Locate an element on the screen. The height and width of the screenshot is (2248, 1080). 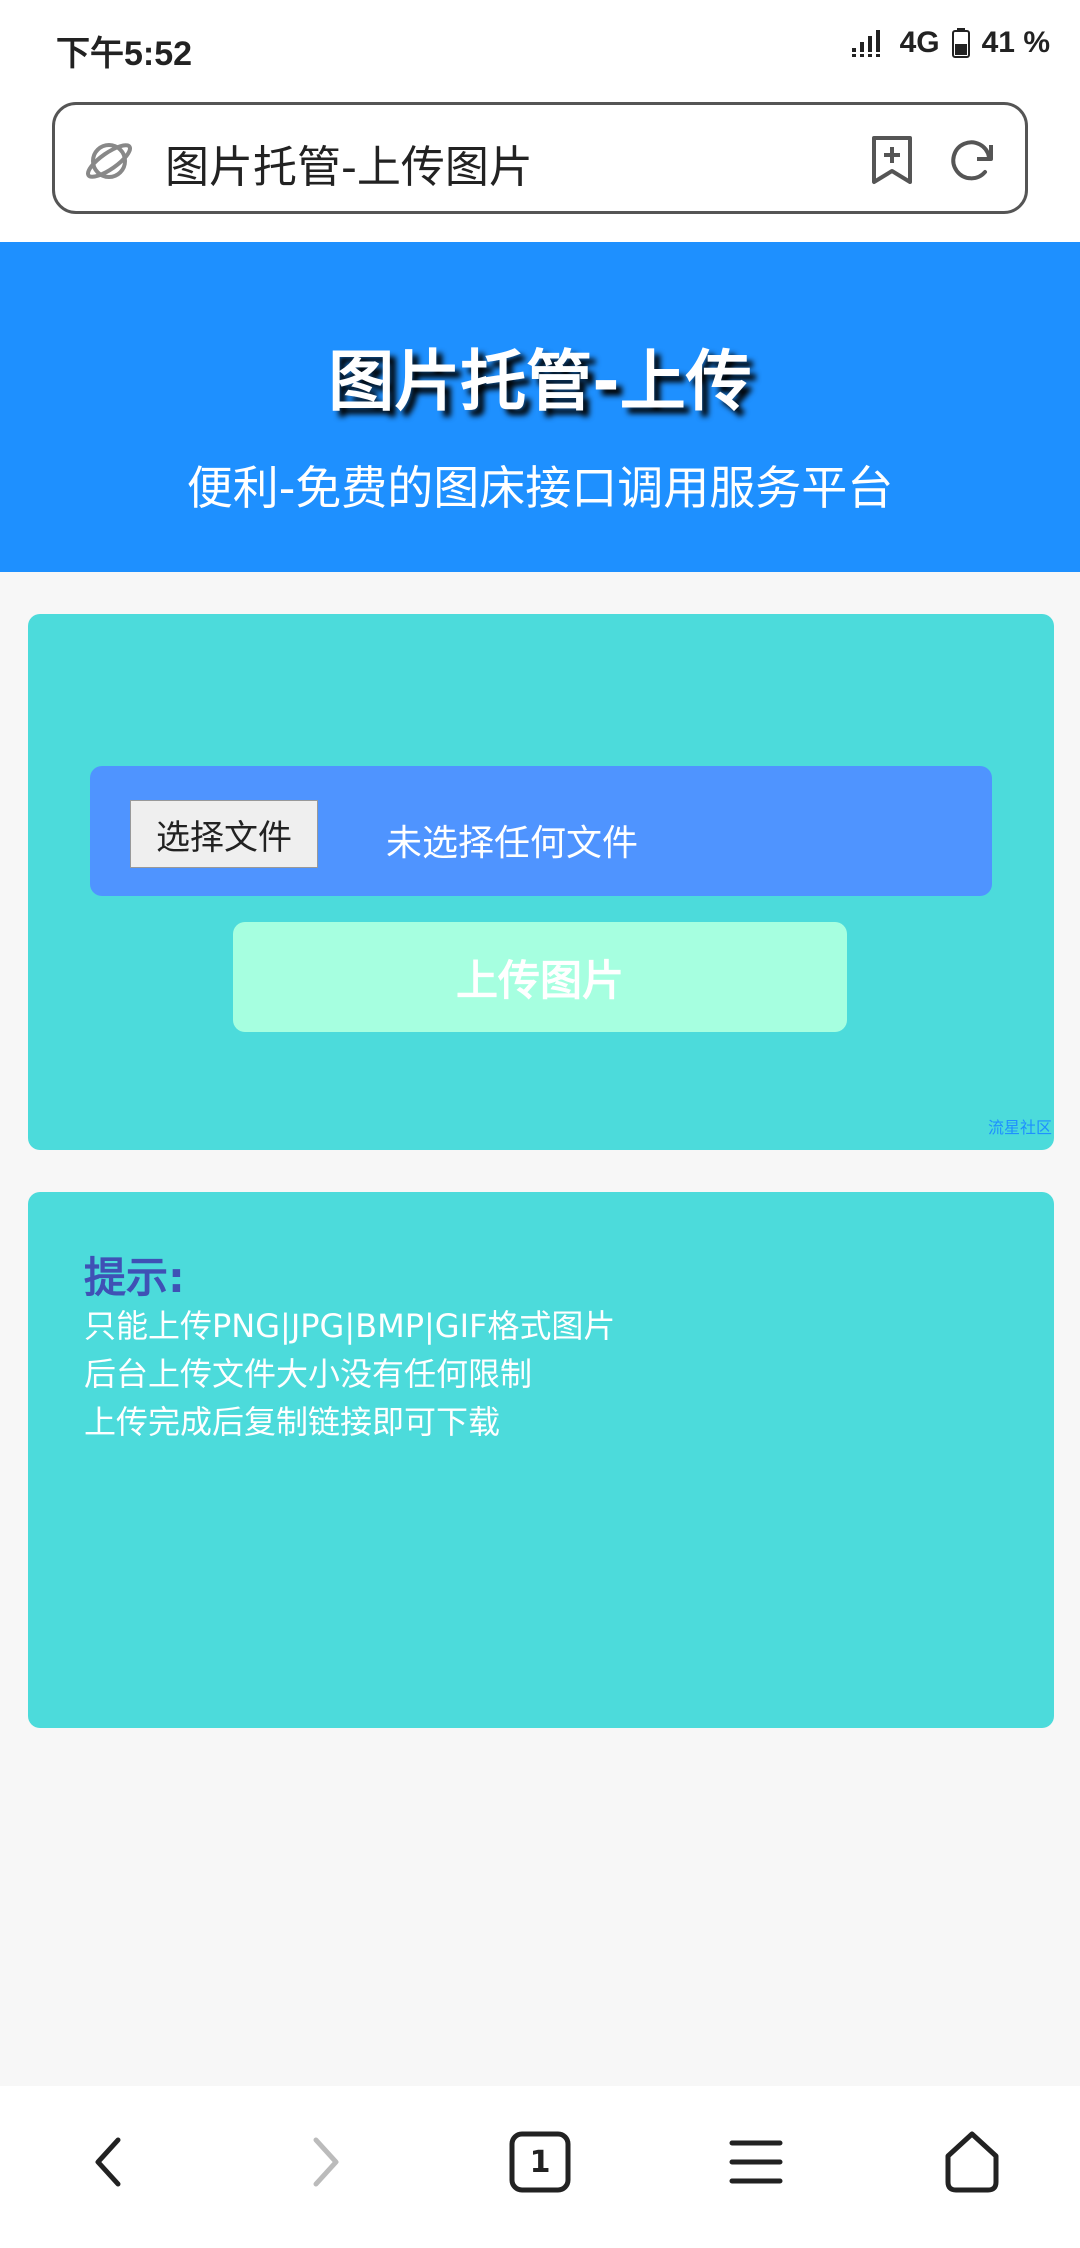
tabs-button: 1 is located at coordinates (540, 2162).